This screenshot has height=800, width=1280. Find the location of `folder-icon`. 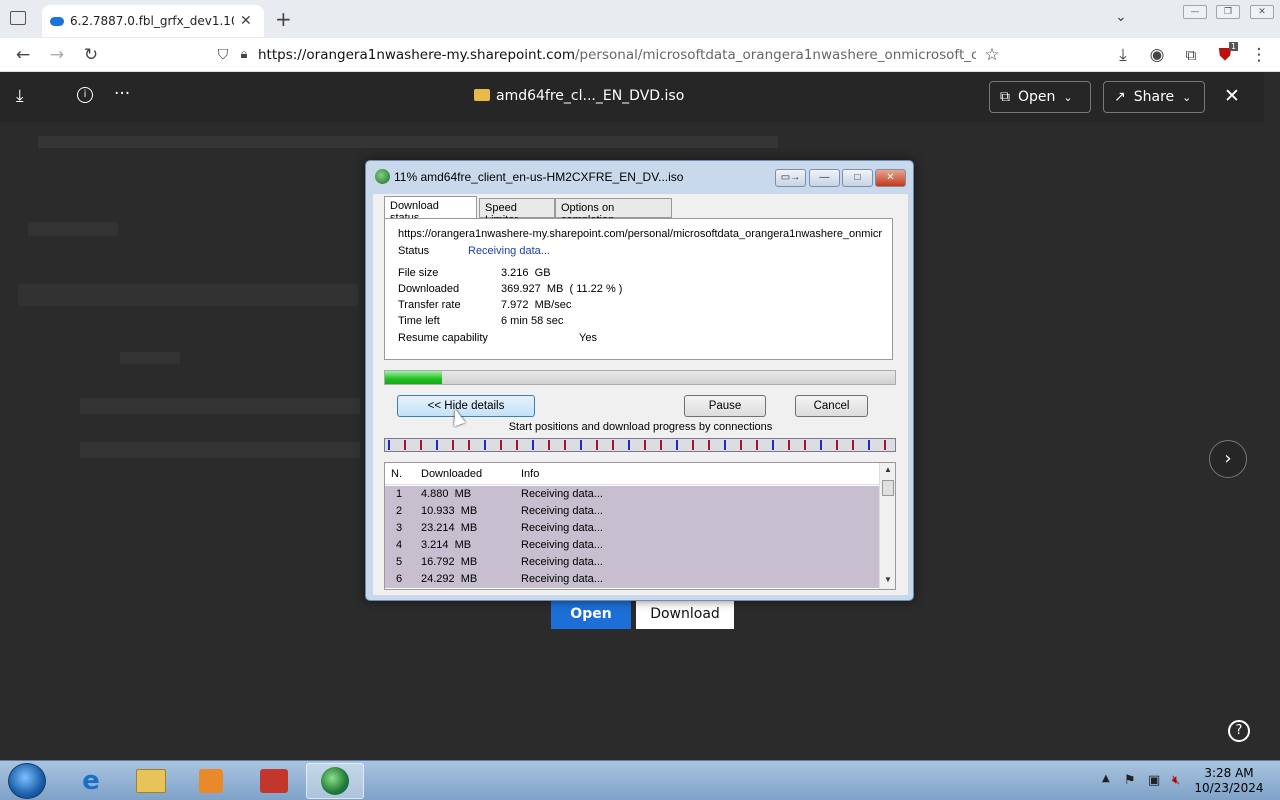

folder-icon is located at coordinates (482, 95).